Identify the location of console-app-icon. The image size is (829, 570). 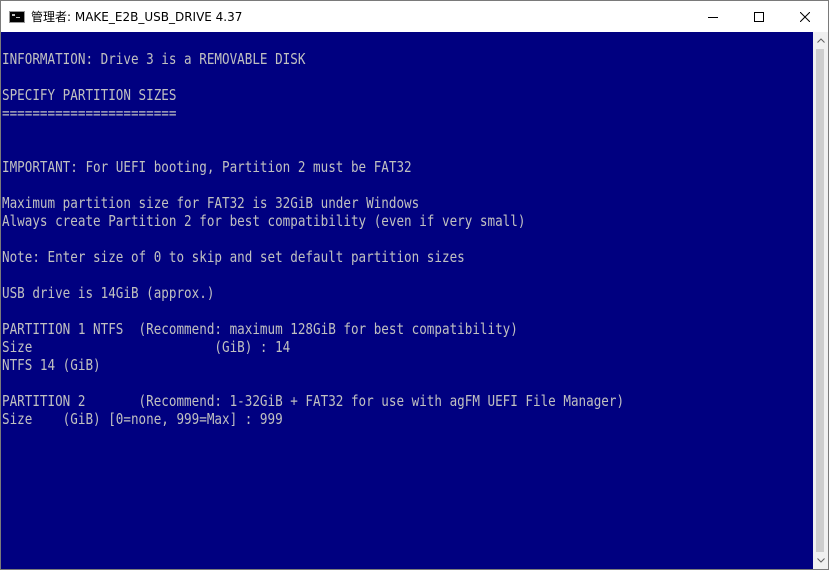
(17, 16).